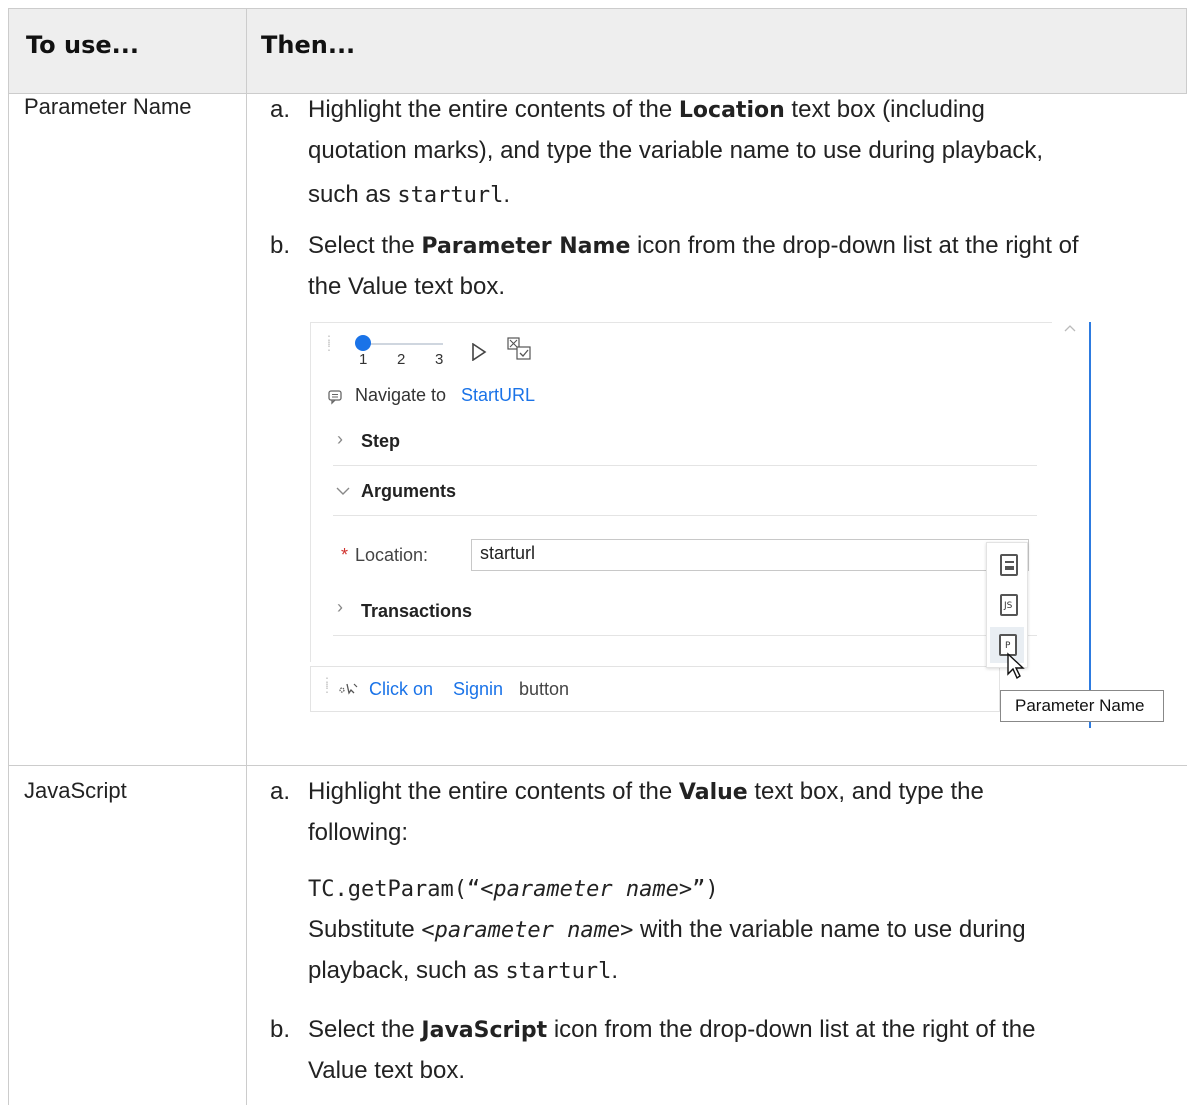 The width and height of the screenshot is (1187, 1105). I want to click on document-icon, so click(1009, 565).